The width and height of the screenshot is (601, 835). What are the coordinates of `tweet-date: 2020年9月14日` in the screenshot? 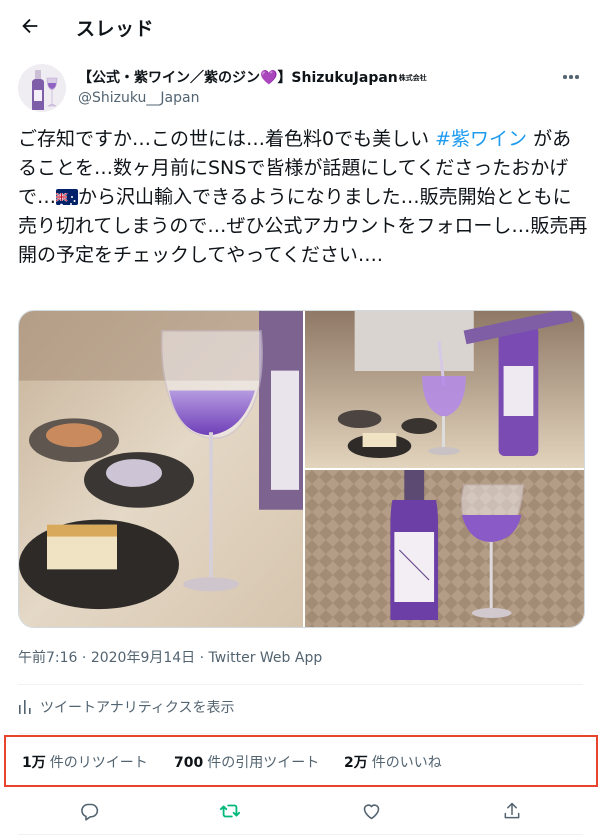 It's located at (143, 658).